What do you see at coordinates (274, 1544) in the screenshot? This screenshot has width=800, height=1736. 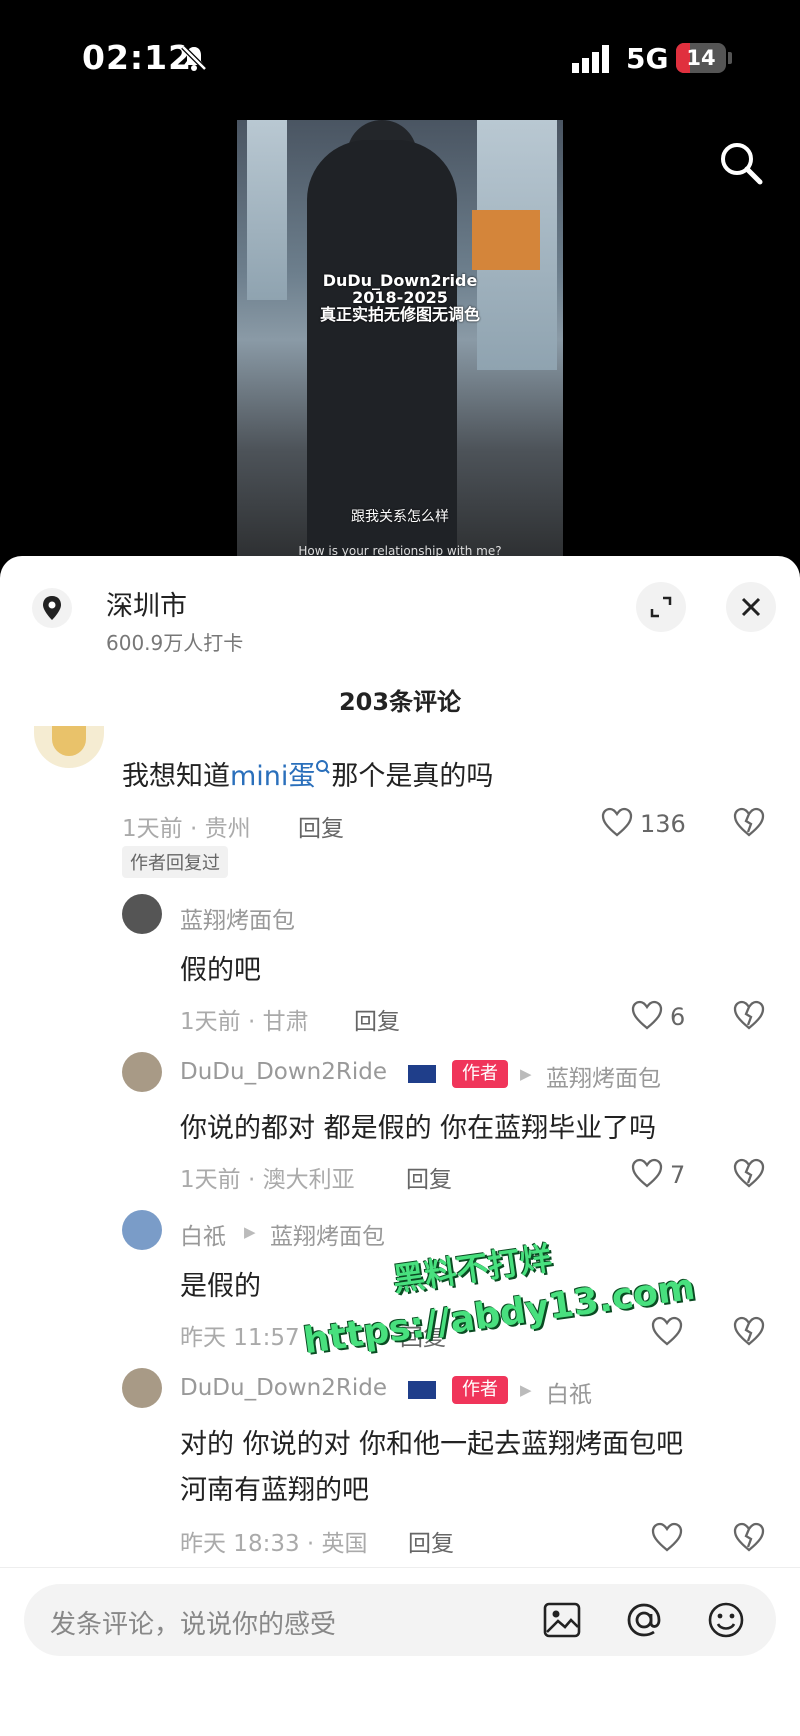 I see `comment-meta: 昨天 18:33 · 英国` at bounding box center [274, 1544].